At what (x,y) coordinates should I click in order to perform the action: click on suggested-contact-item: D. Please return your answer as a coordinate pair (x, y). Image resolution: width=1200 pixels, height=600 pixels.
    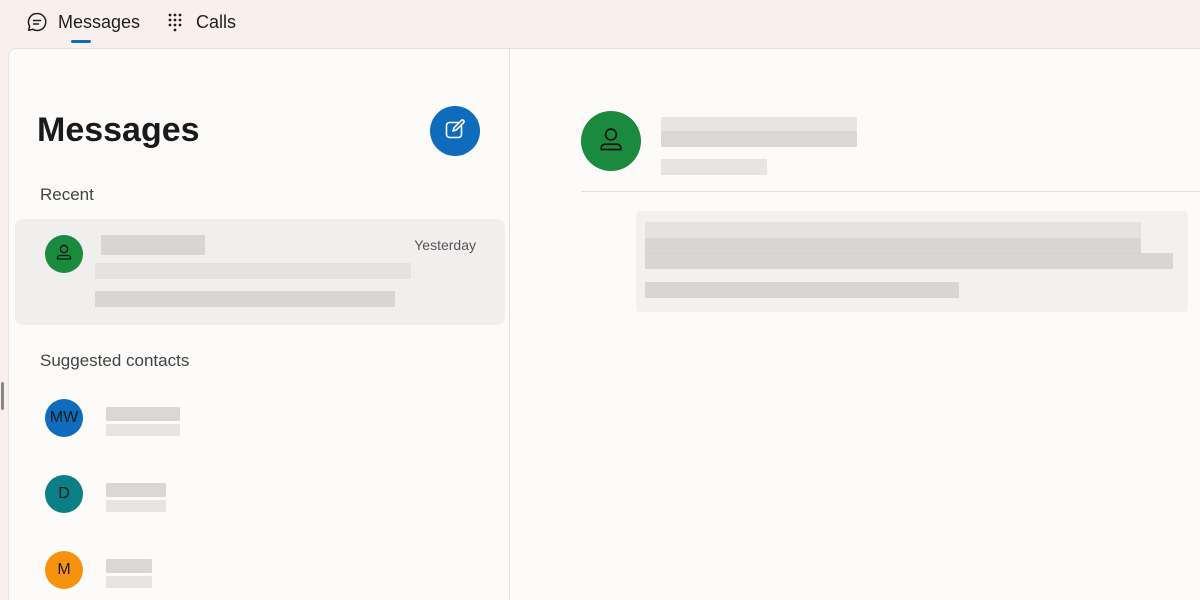
    Looking at the image, I should click on (257, 495).